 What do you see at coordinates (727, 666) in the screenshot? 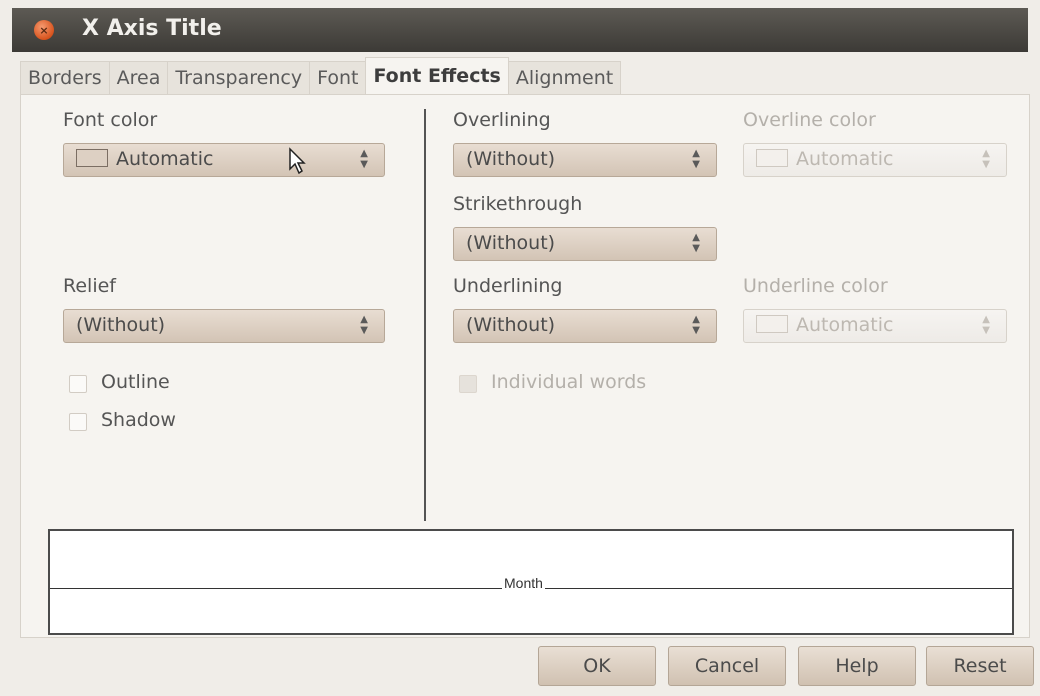
I see `cancel-button: Cancel` at bounding box center [727, 666].